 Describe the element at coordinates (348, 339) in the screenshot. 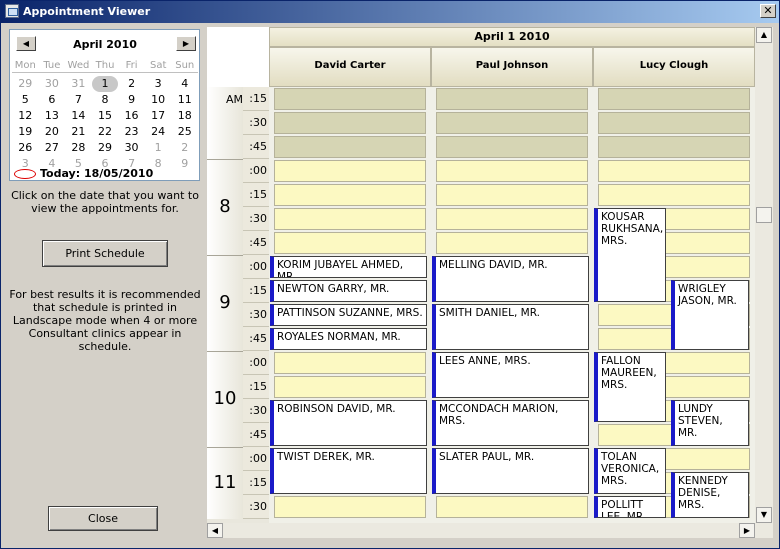

I see `appointment-block: ROYALES NORMAN, MR.` at that location.